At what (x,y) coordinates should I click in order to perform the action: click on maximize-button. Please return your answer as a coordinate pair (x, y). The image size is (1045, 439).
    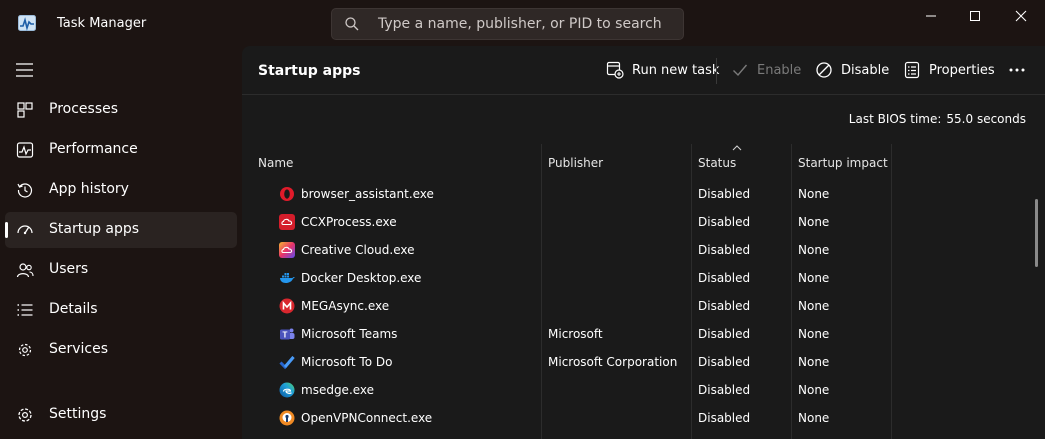
    Looking at the image, I should click on (975, 16).